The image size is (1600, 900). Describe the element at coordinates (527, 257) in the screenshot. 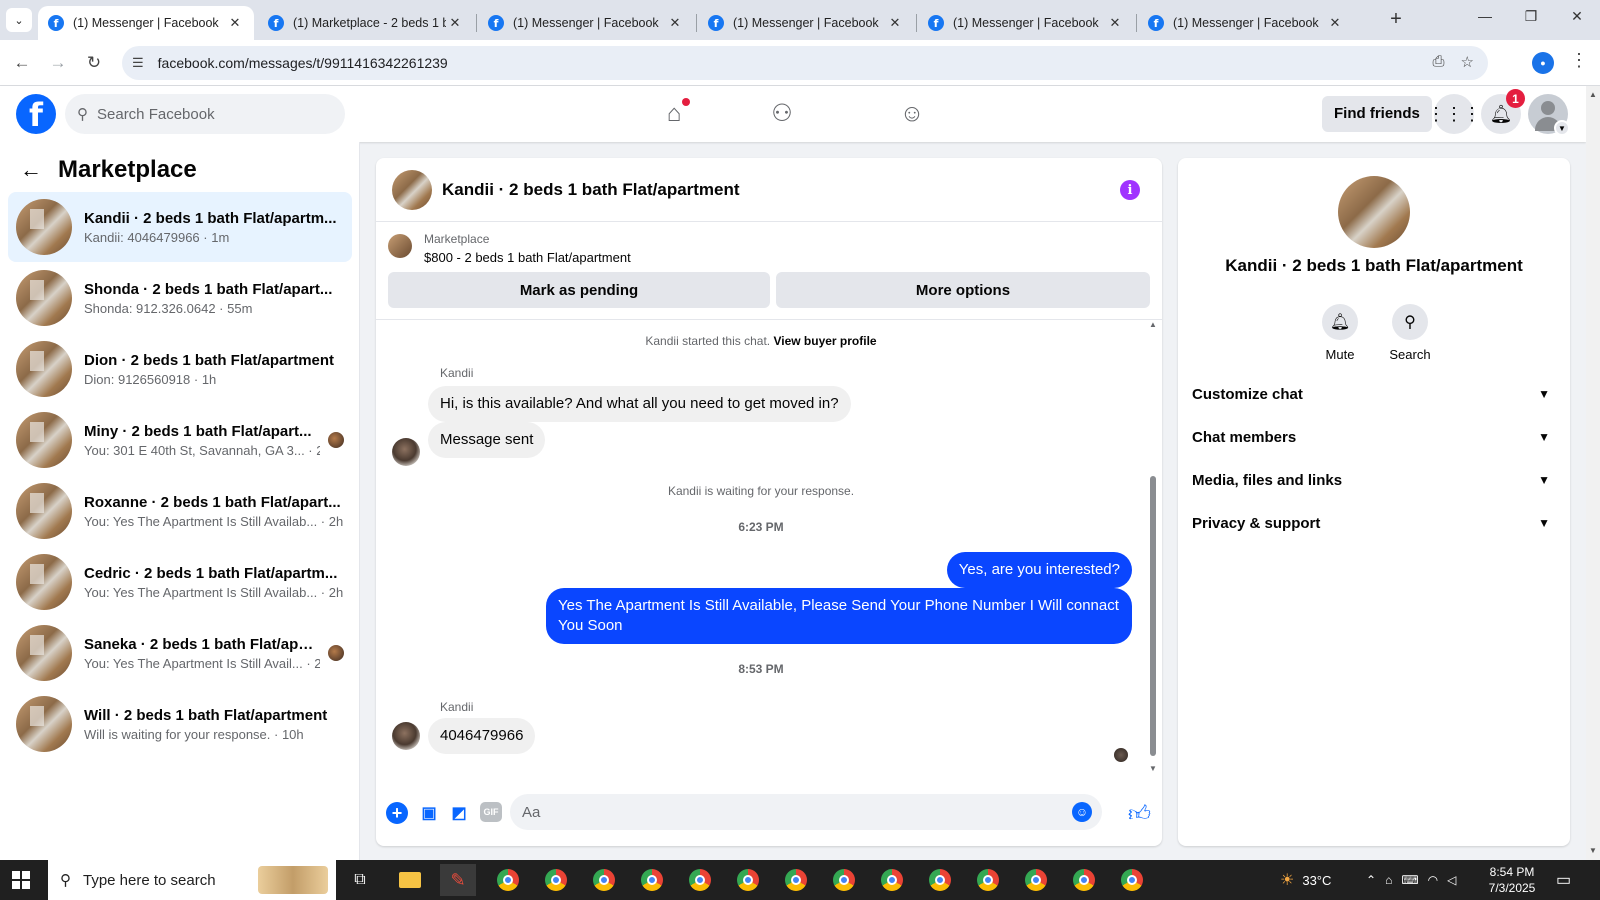

I see `listing-price: $800 - 2 beds 1 bath Flat/apartment` at that location.